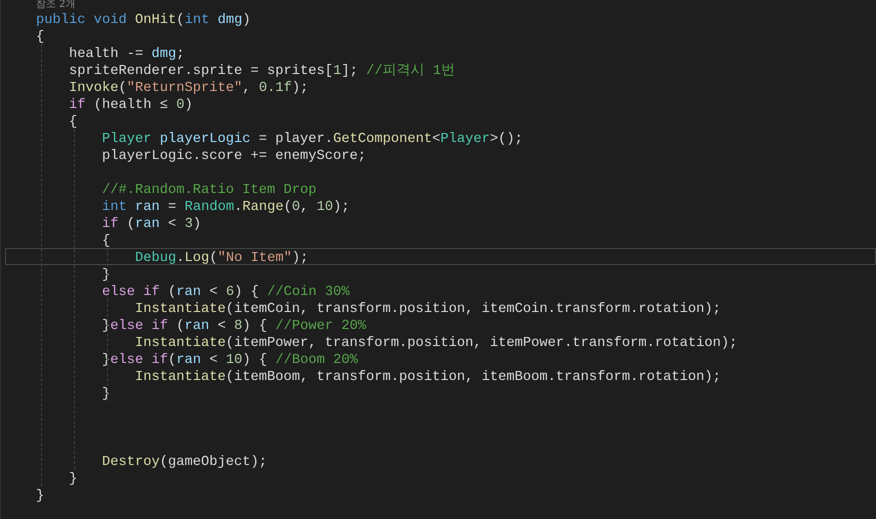  Describe the element at coordinates (151, 224) in the screenshot. I see `code-line: if (ran < 3)` at that location.